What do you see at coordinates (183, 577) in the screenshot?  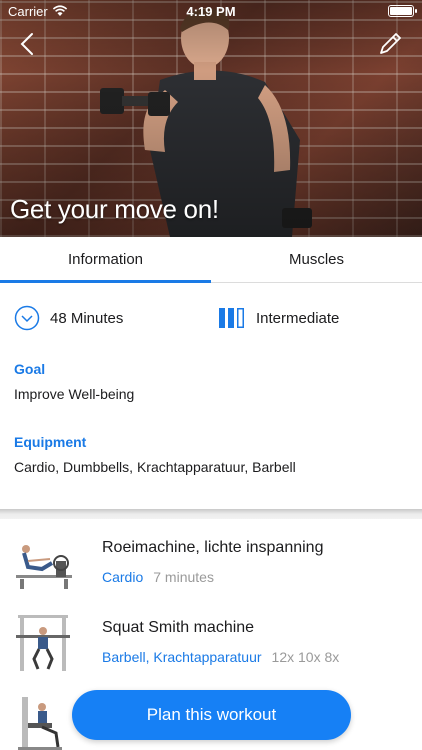 I see `exercise-detail: 7 minutes` at bounding box center [183, 577].